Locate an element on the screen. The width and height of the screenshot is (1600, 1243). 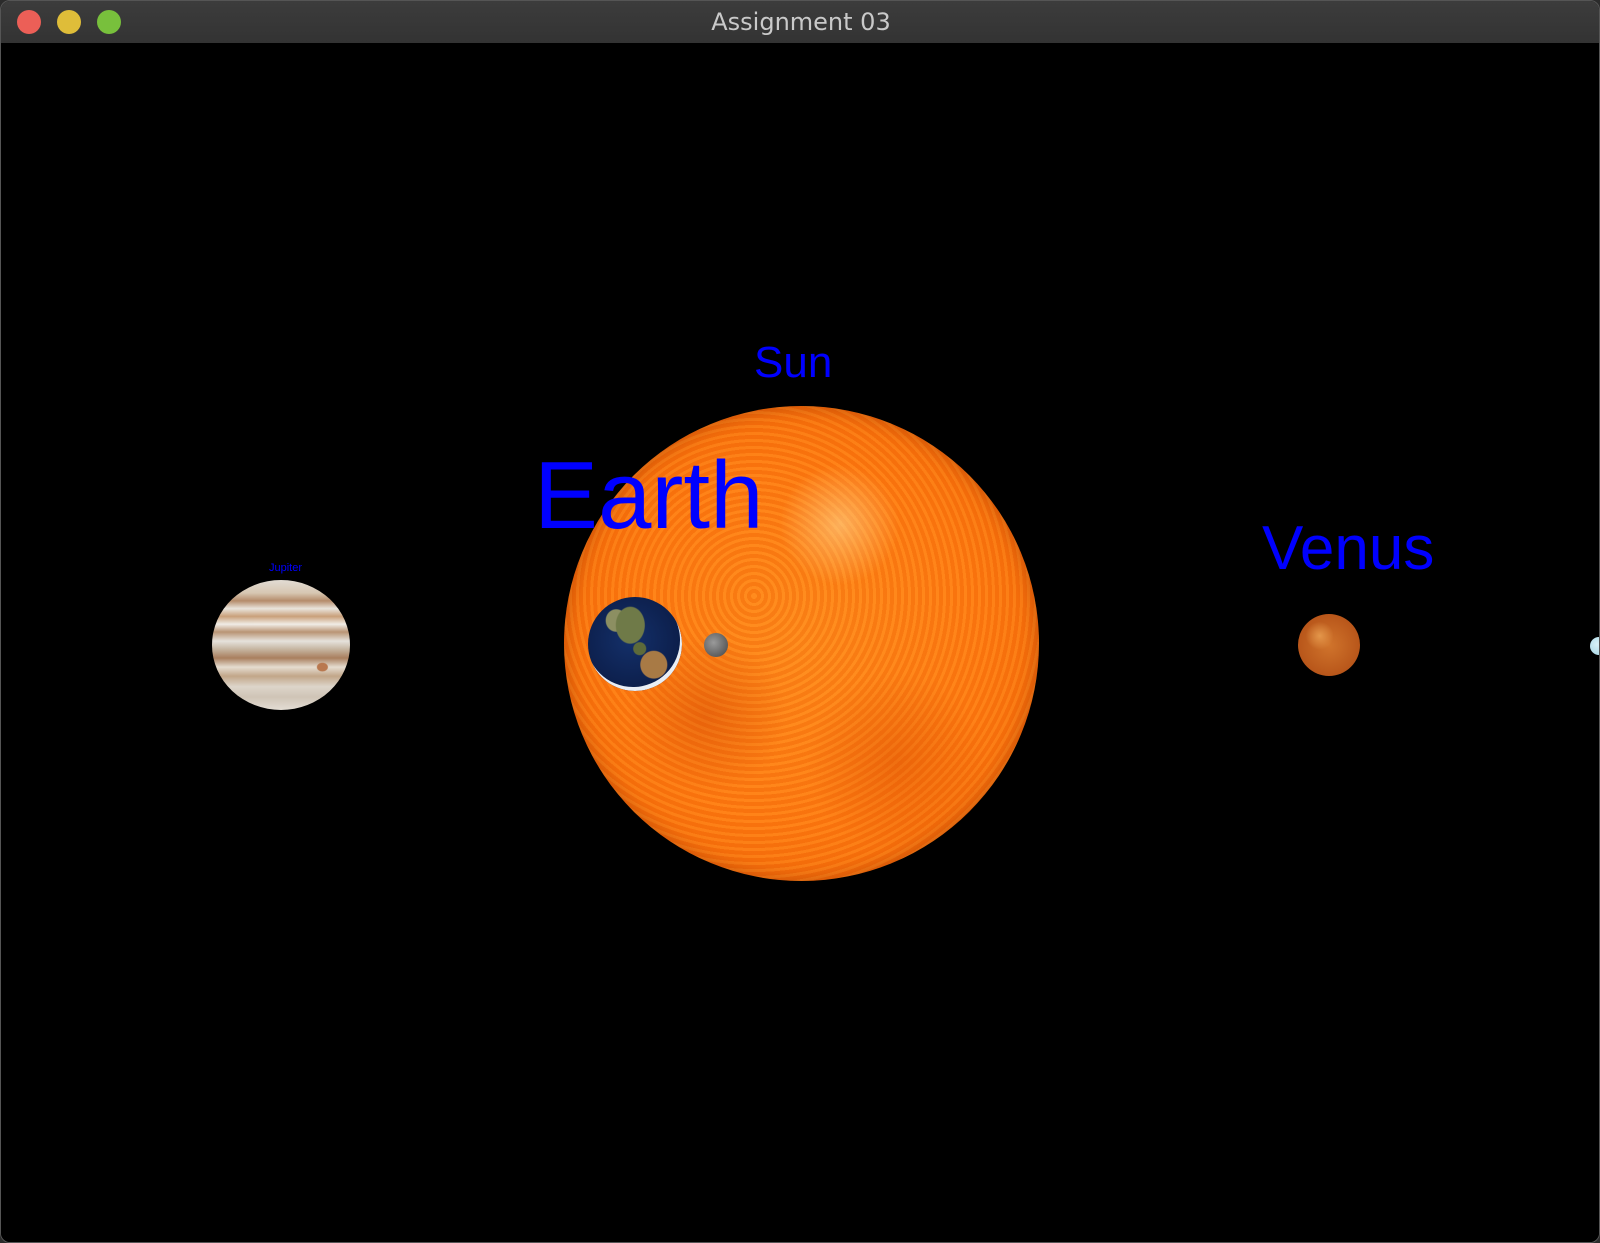
title-bar: Assignment 03 is located at coordinates (800, 22).